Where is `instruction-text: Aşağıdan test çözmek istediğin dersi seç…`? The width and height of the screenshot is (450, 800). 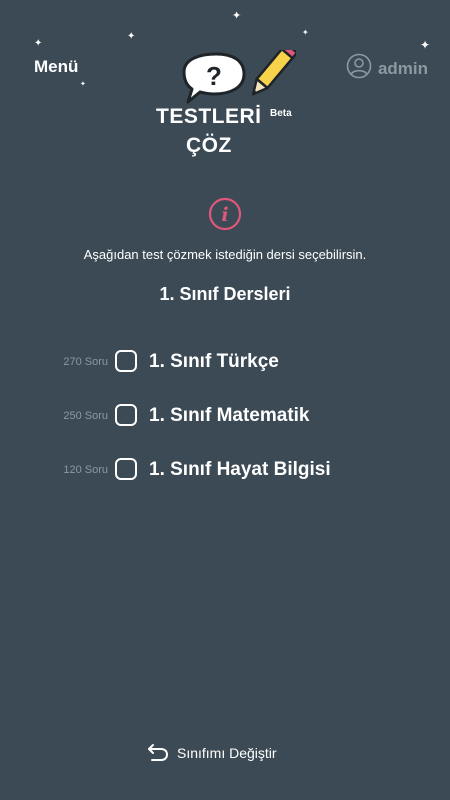 instruction-text: Aşağıdan test çözmek istediğin dersi seç… is located at coordinates (225, 254).